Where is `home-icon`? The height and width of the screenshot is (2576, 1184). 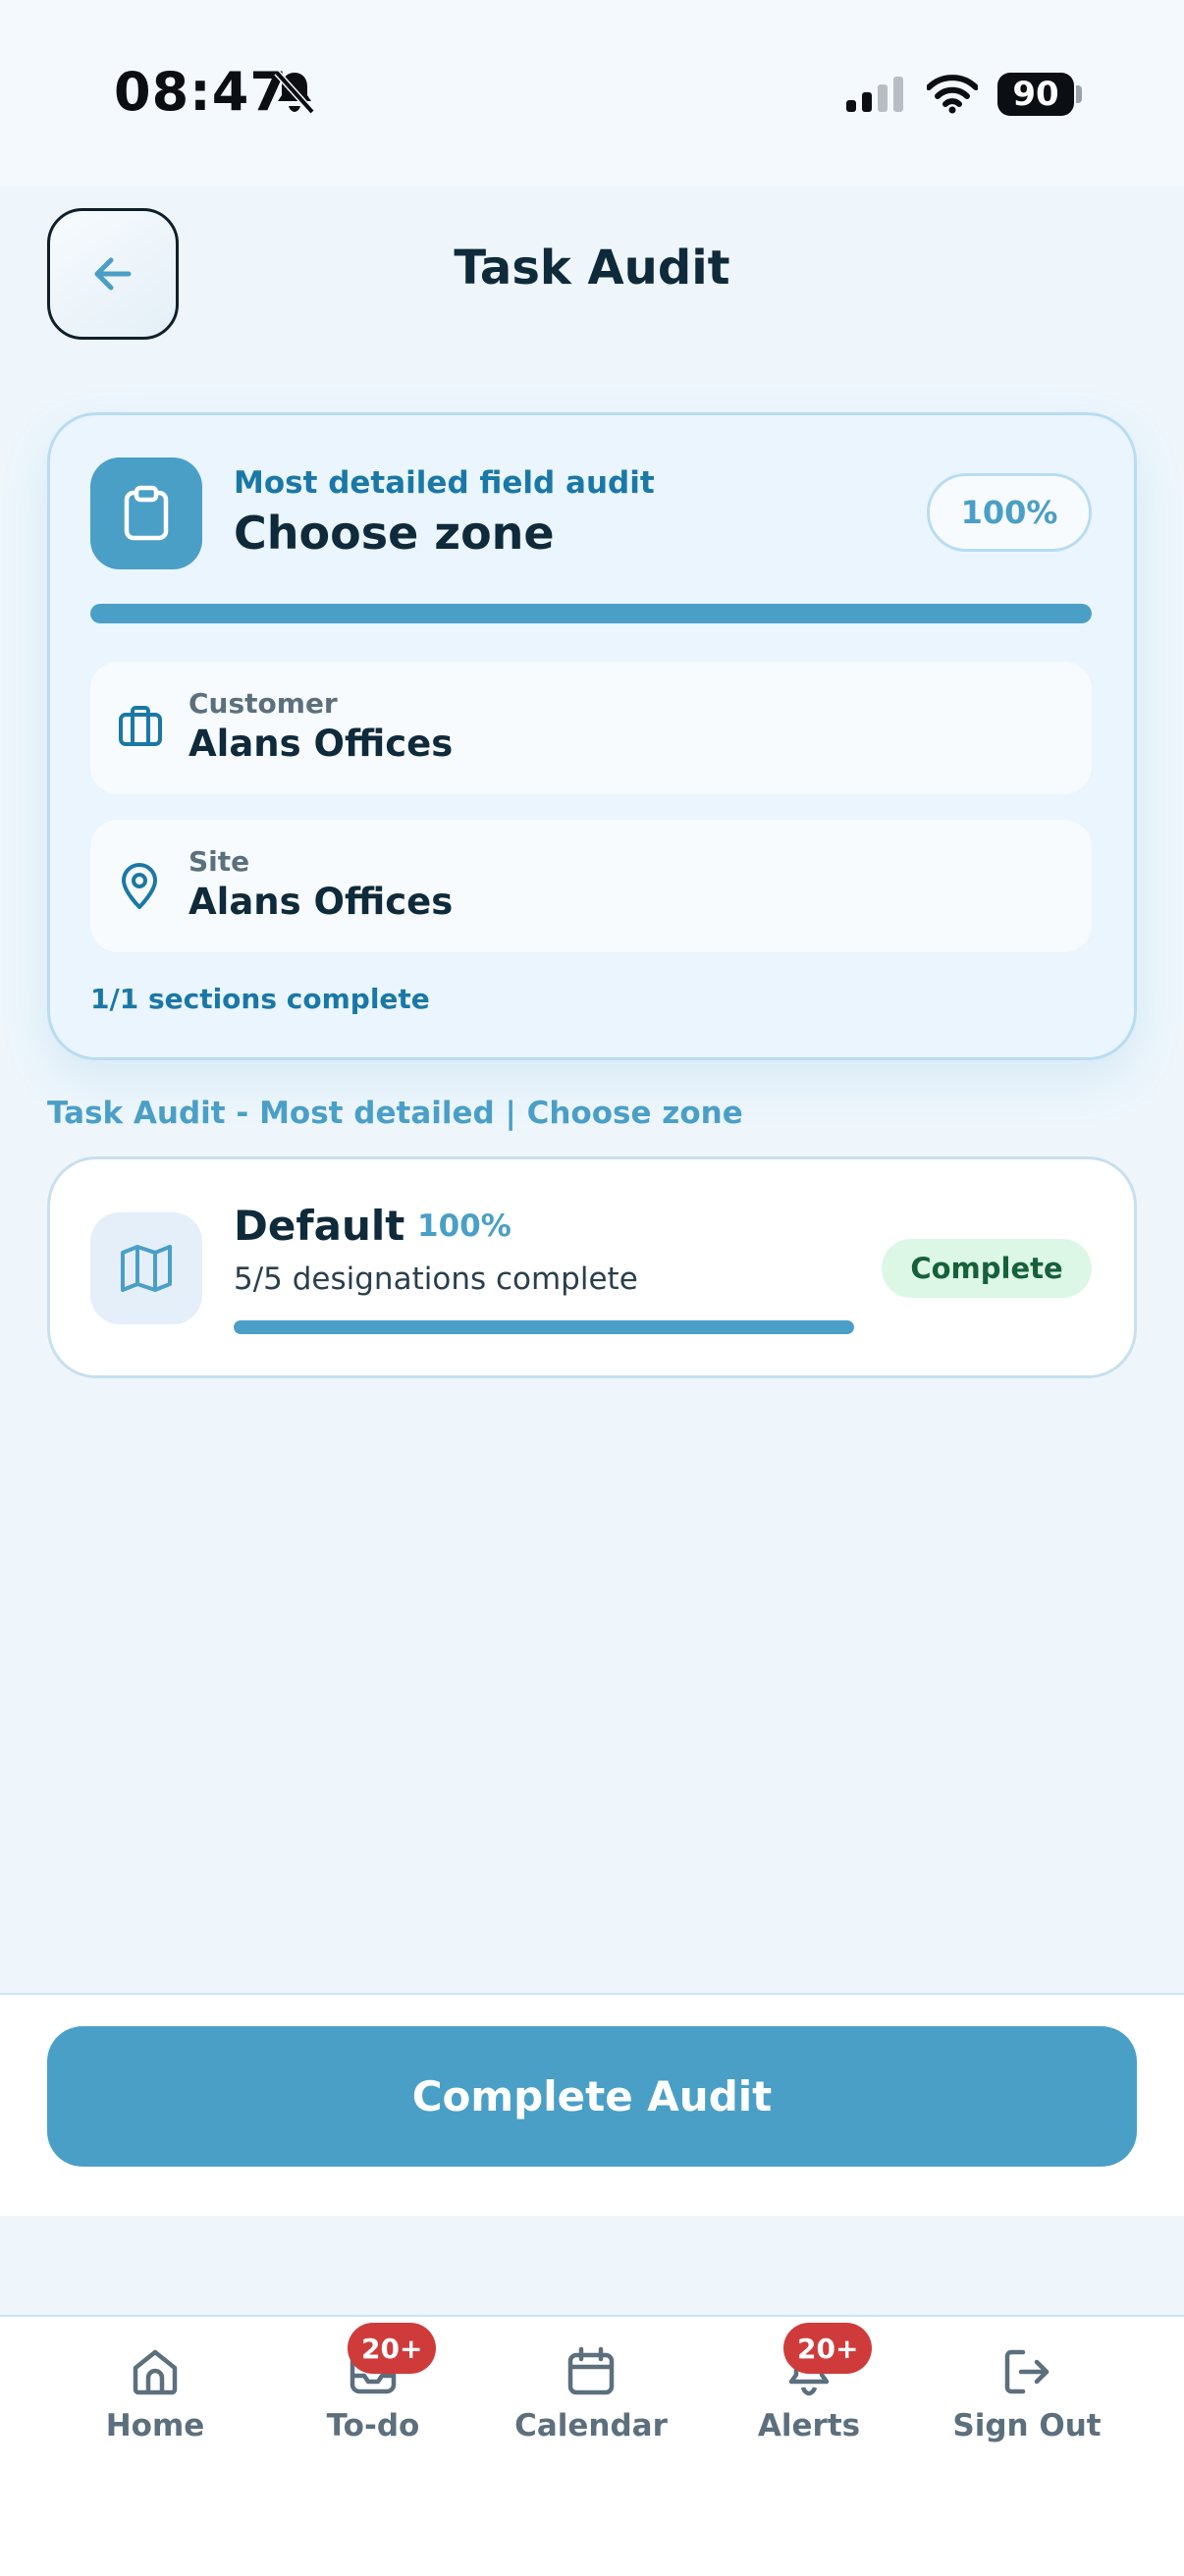
home-icon is located at coordinates (155, 2371).